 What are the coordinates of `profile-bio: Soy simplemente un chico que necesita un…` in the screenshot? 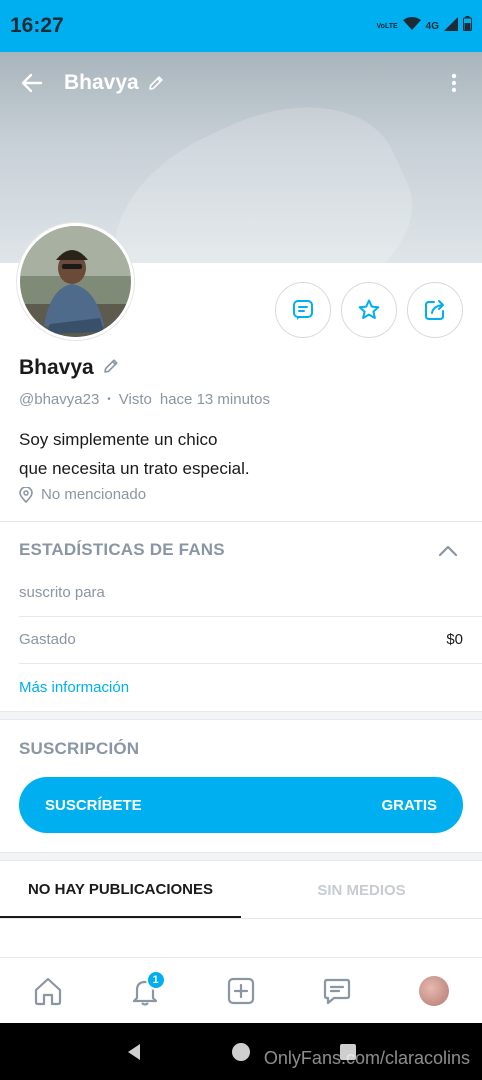 It's located at (134, 454).